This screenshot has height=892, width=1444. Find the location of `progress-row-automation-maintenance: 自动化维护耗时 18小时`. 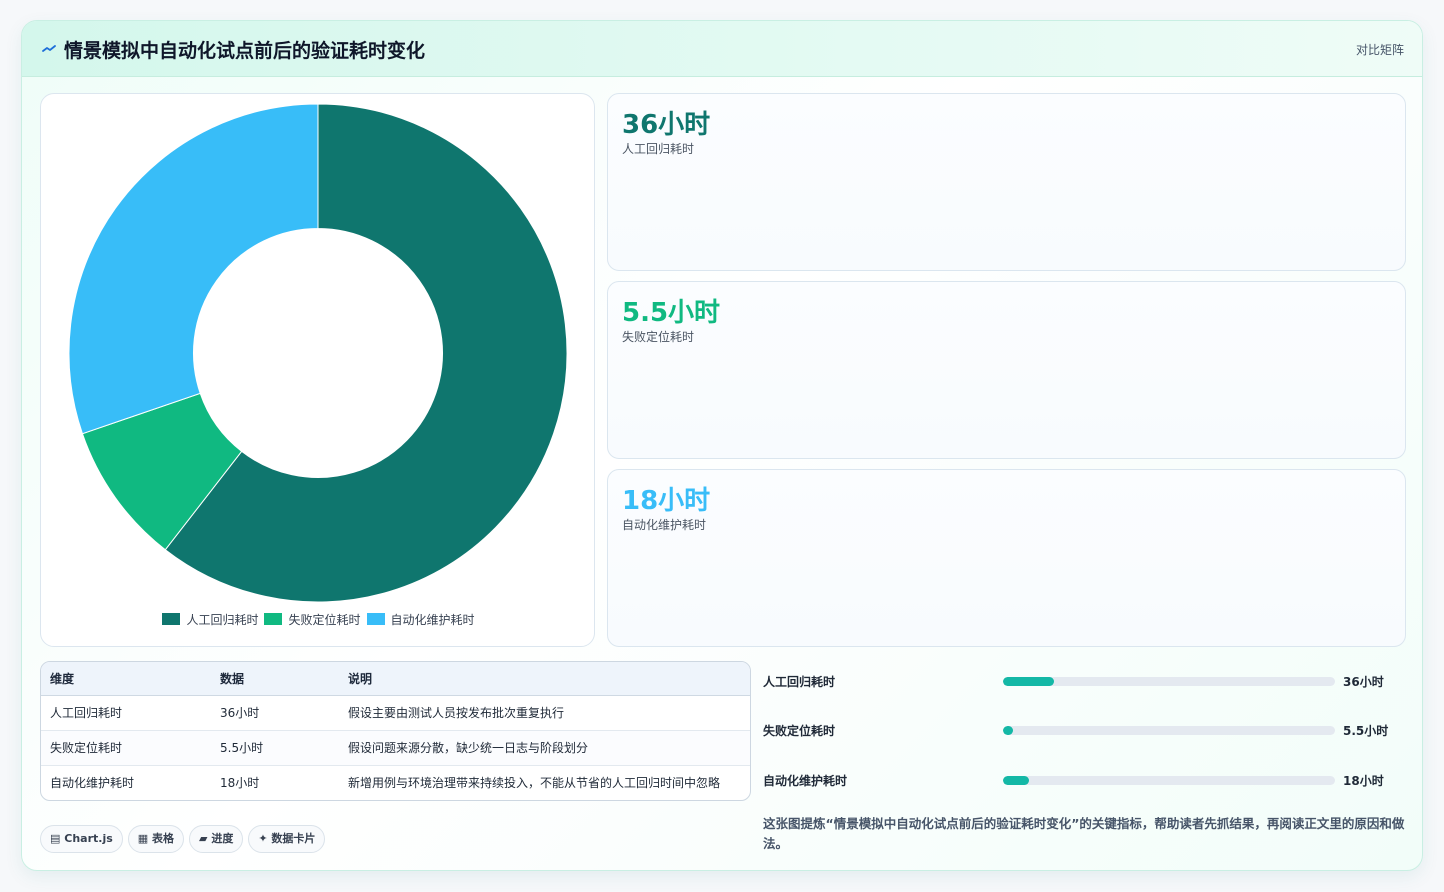

progress-row-automation-maintenance: 自动化维护耗时 18小时 is located at coordinates (1083, 780).